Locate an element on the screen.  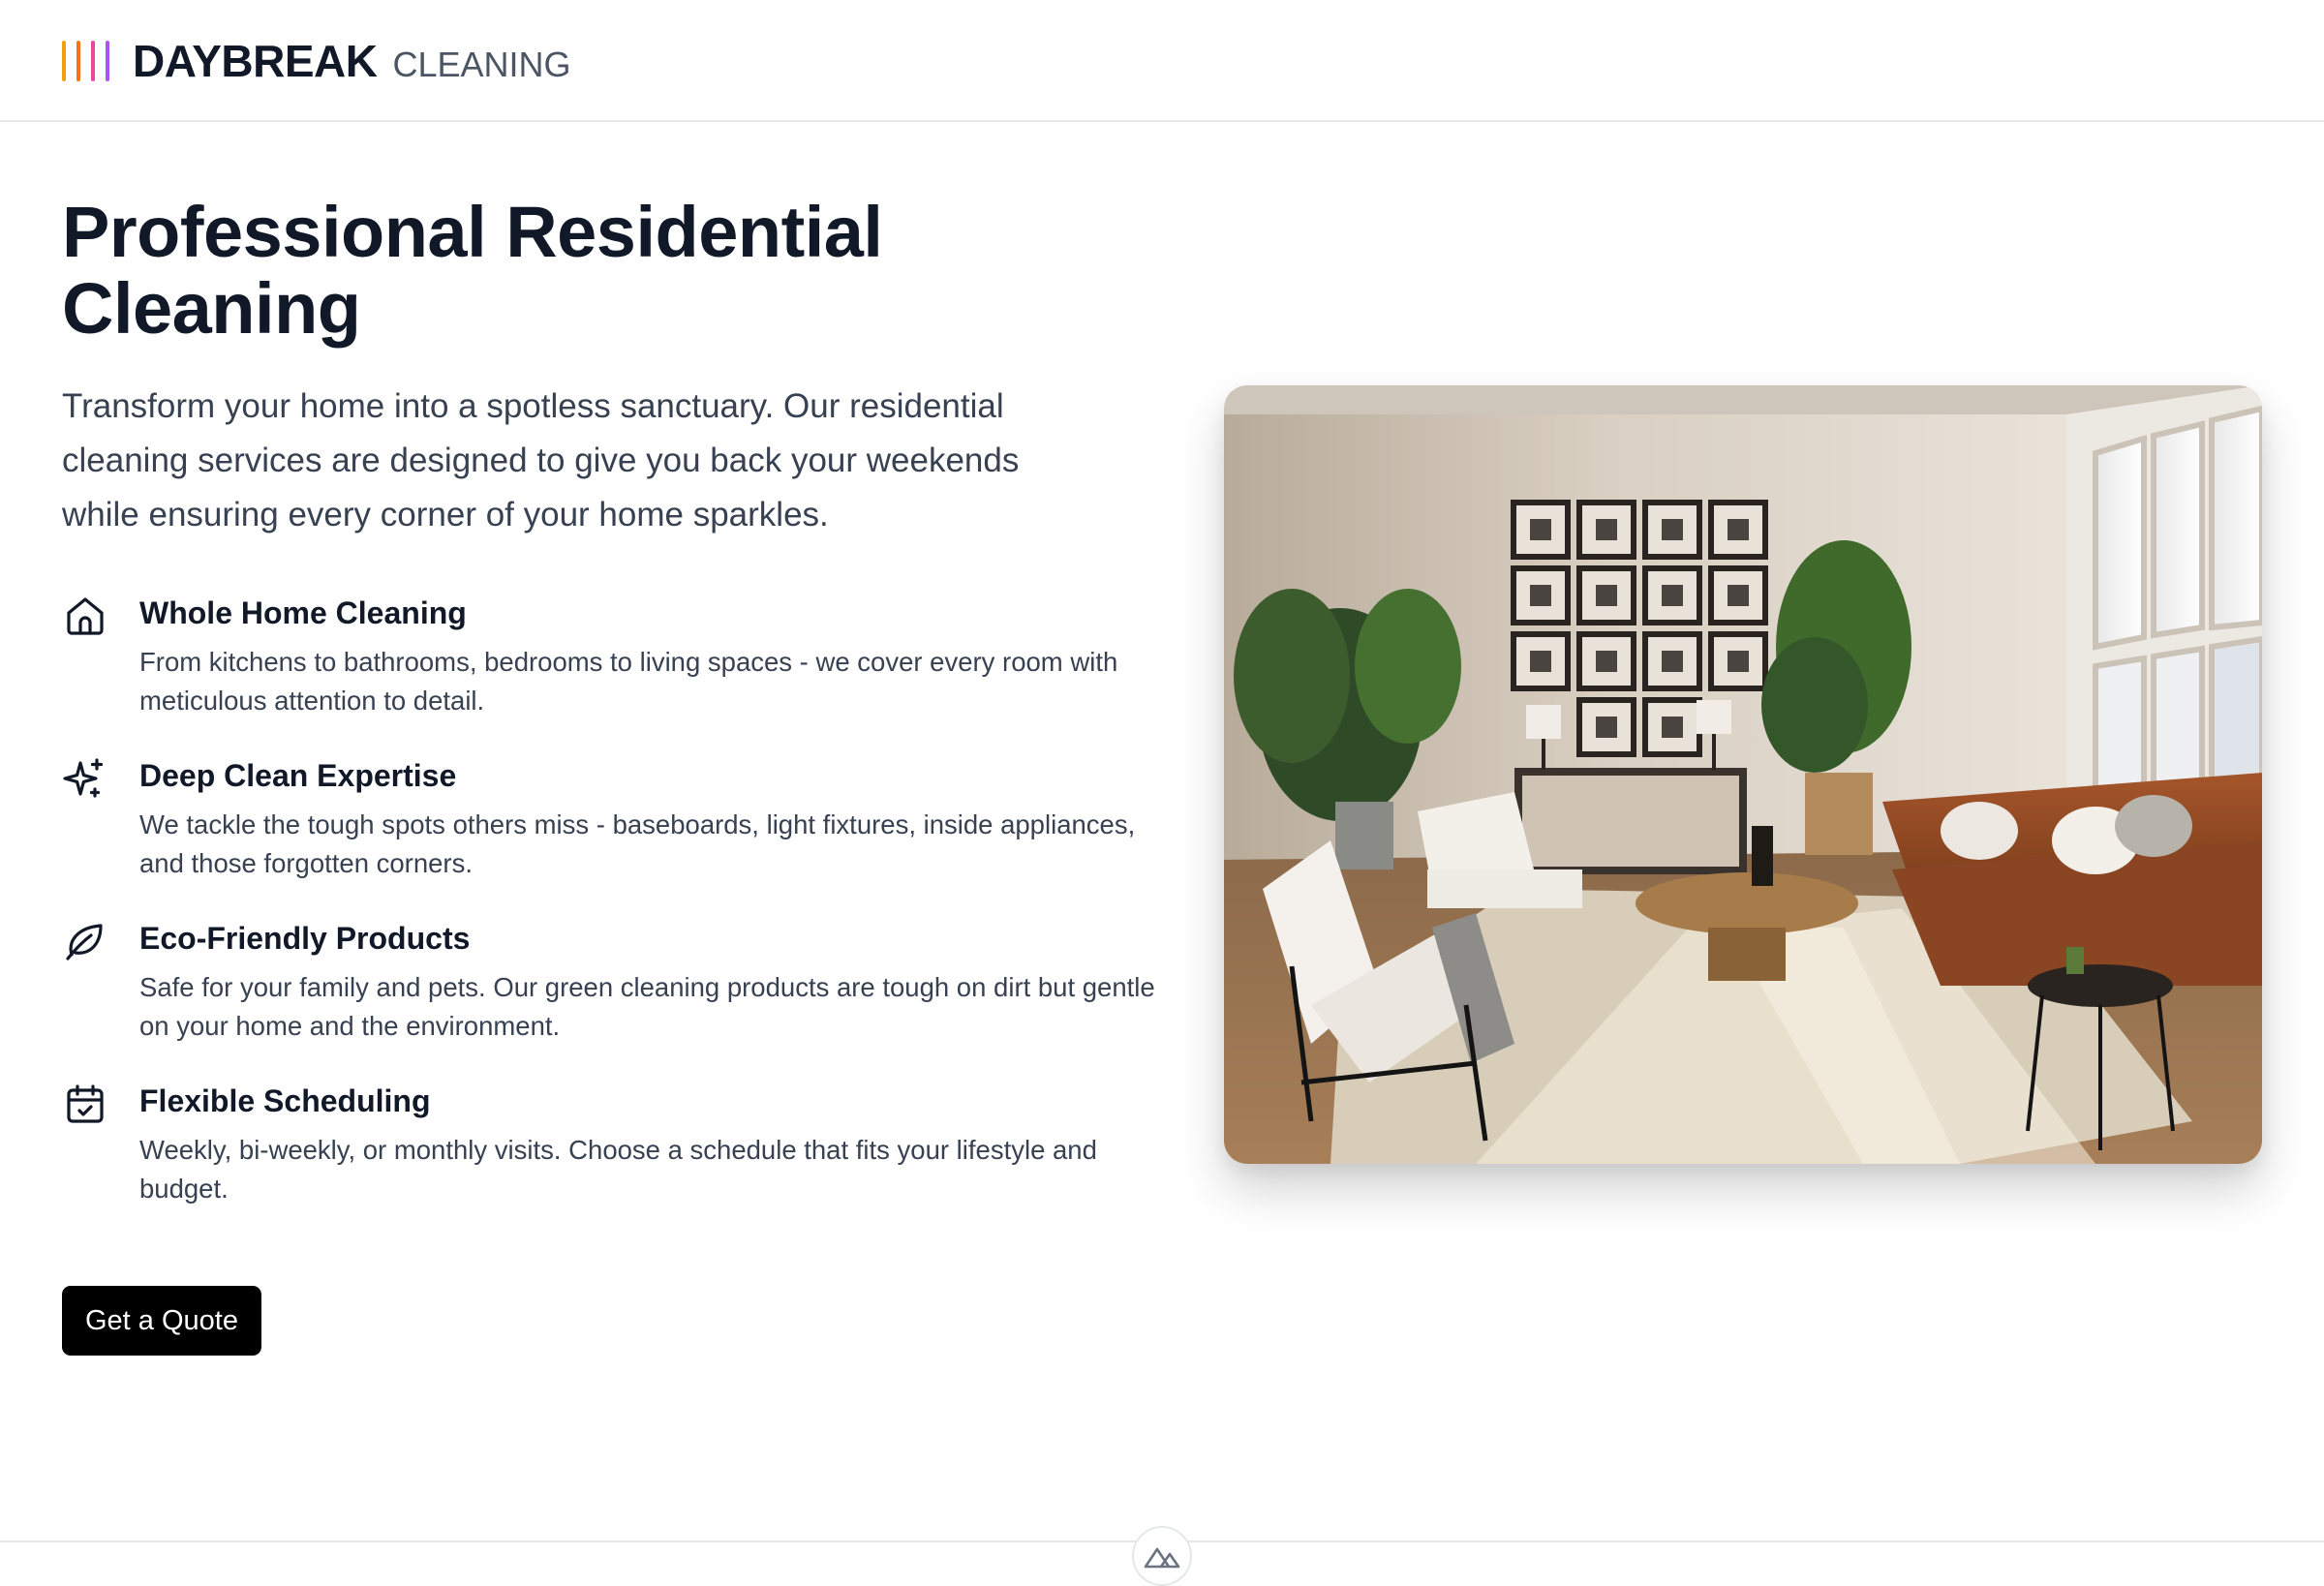
leaf-icon is located at coordinates (85, 941).